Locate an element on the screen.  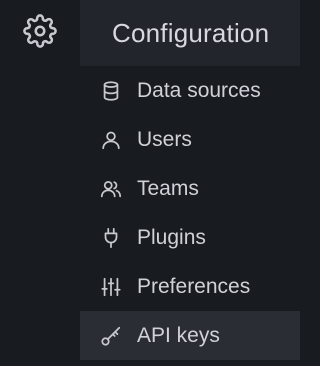
menu-item-api-keys: API keys is located at coordinates (190, 335).